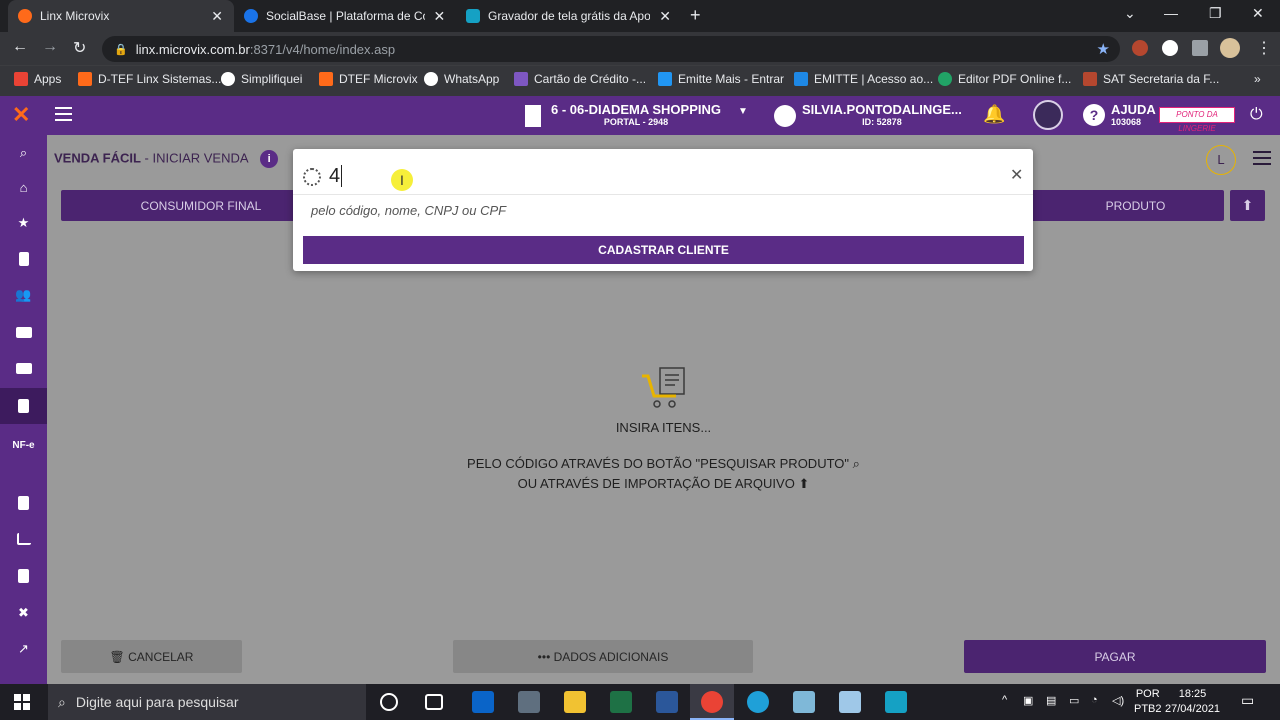  I want to click on close-window-button: ✕, so click(1258, 13).